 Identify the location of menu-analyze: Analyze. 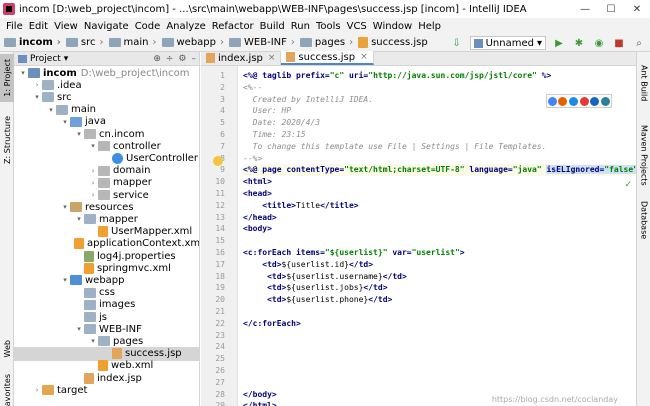
(185, 26).